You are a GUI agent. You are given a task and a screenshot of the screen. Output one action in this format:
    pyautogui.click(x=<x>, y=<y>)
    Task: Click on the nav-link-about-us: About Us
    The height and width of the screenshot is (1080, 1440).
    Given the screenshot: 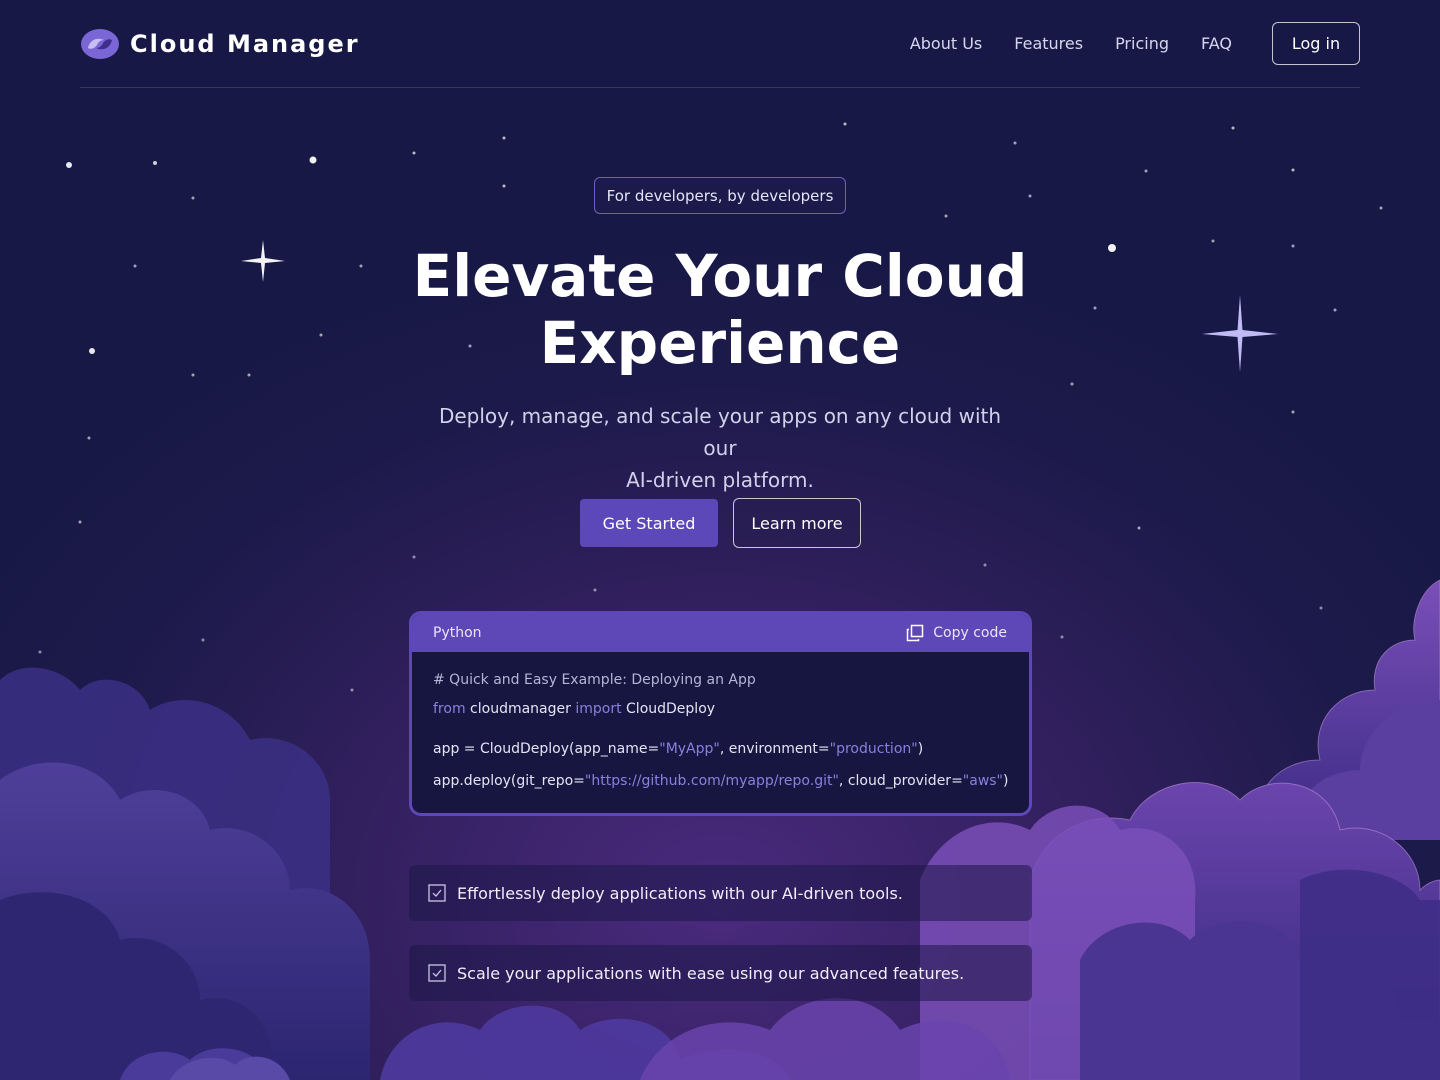 What is the action you would take?
    pyautogui.click(x=946, y=43)
    